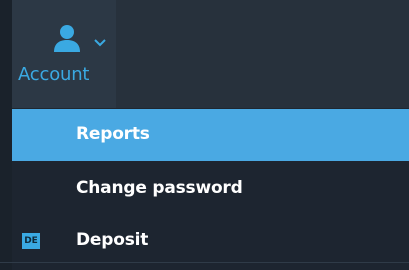 Image resolution: width=409 pixels, height=270 pixels. What do you see at coordinates (67, 38) in the screenshot?
I see `user-icon` at bounding box center [67, 38].